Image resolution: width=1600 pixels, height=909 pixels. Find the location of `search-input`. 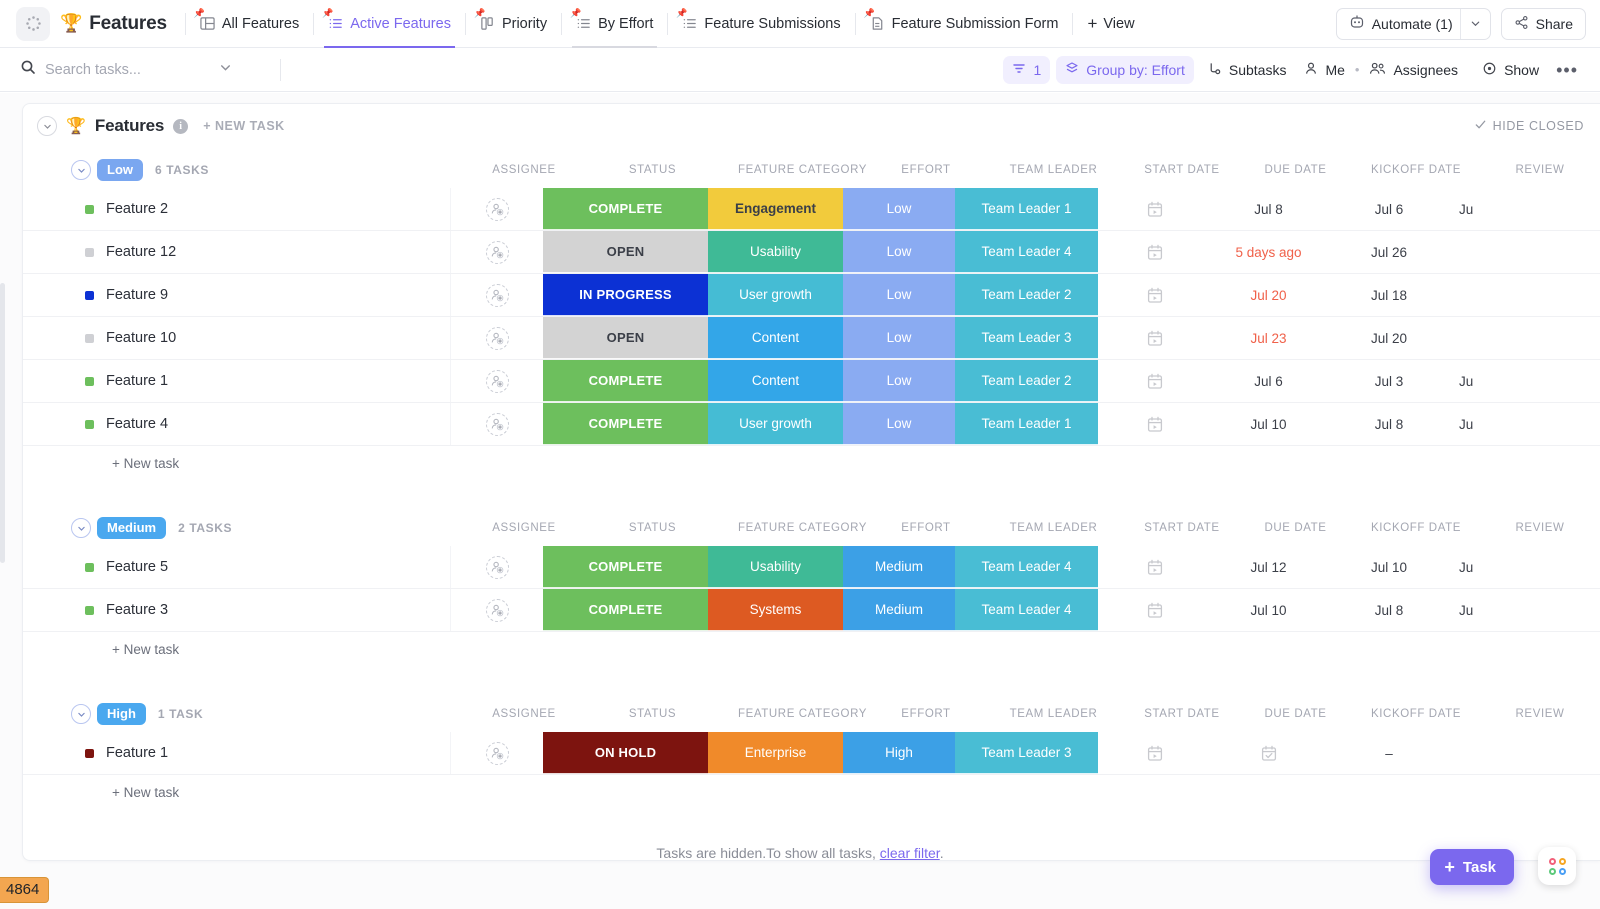

search-input is located at coordinates (127, 69).